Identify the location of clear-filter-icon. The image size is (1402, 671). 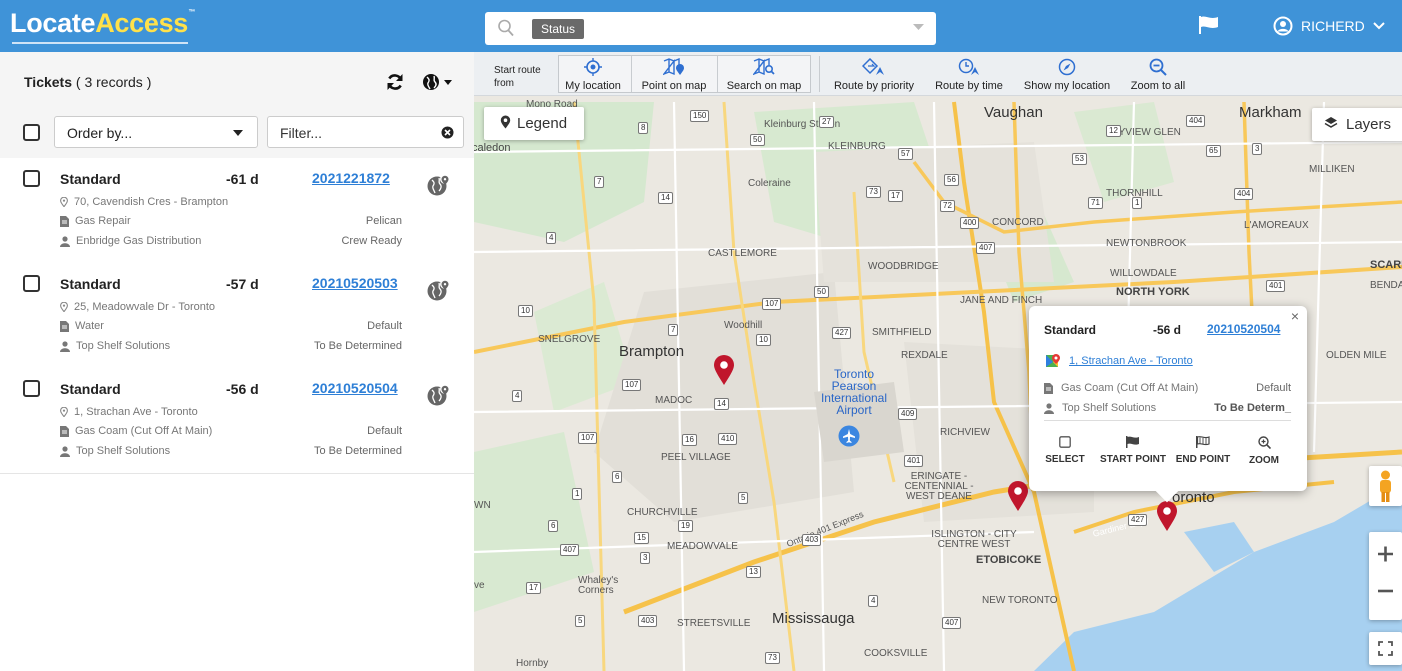
(447, 132).